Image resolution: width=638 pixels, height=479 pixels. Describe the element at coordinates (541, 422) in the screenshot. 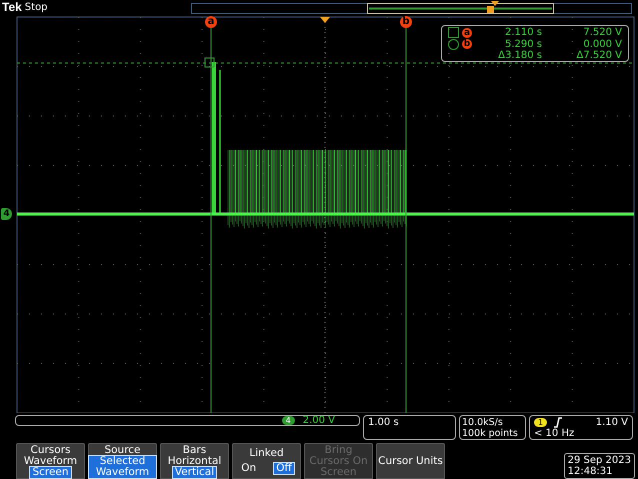

I see `trigger-channel-badge: 1` at that location.